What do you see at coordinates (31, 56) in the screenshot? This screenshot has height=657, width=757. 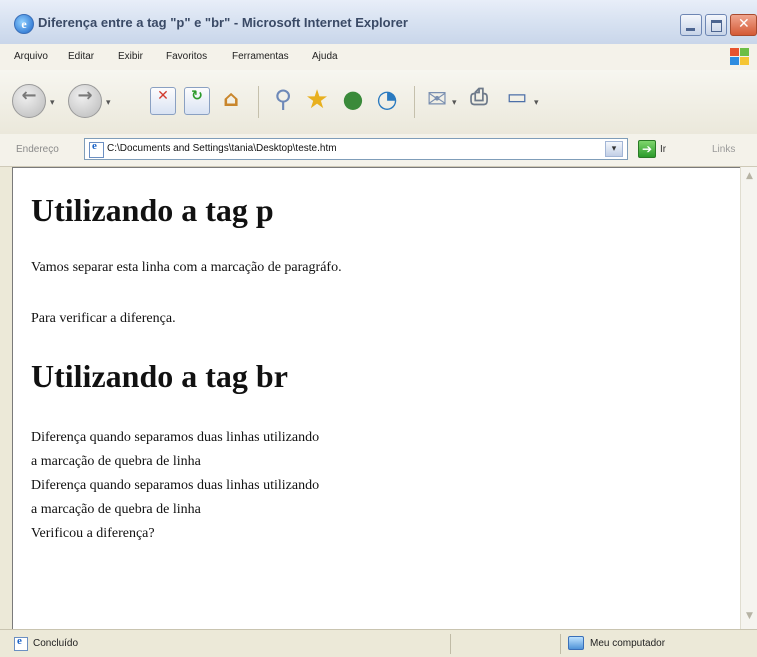 I see `menu-arquivo: Arquivo` at bounding box center [31, 56].